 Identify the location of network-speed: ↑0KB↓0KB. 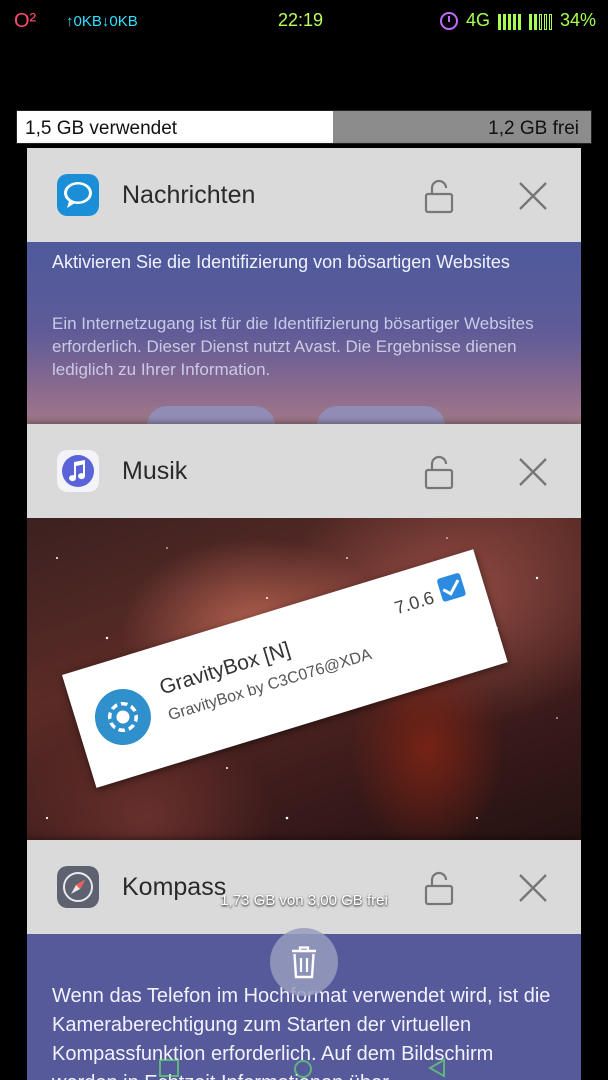
(102, 21).